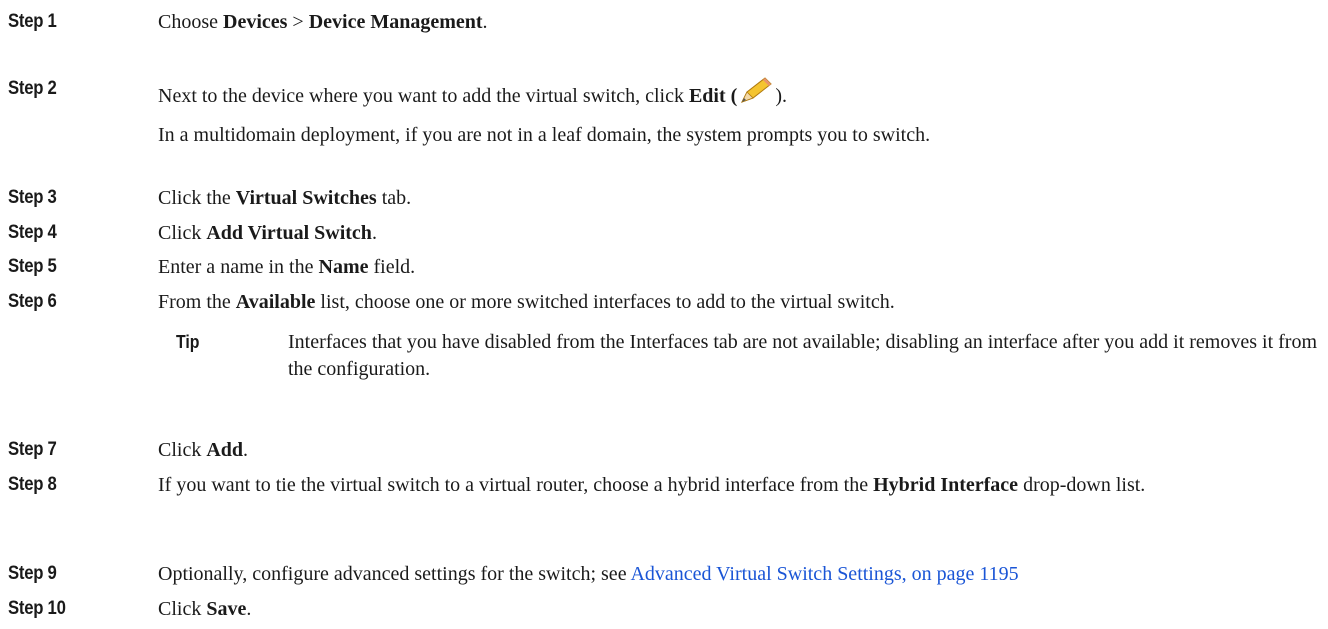 The height and width of the screenshot is (629, 1328). What do you see at coordinates (32, 266) in the screenshot?
I see `step-5-label: Step 5` at bounding box center [32, 266].